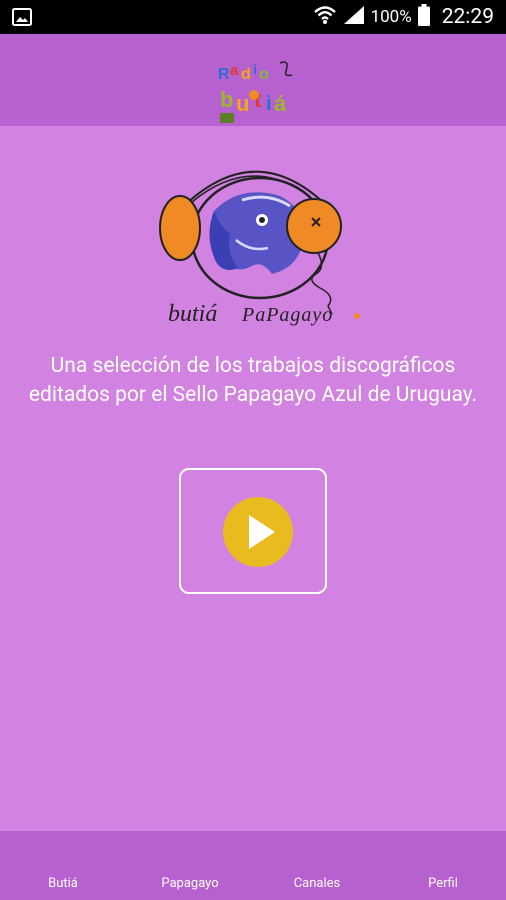 This screenshot has width=506, height=900. What do you see at coordinates (260, 244) in the screenshot?
I see `butia-papagayo-logo: butiá PaPagayo` at bounding box center [260, 244].